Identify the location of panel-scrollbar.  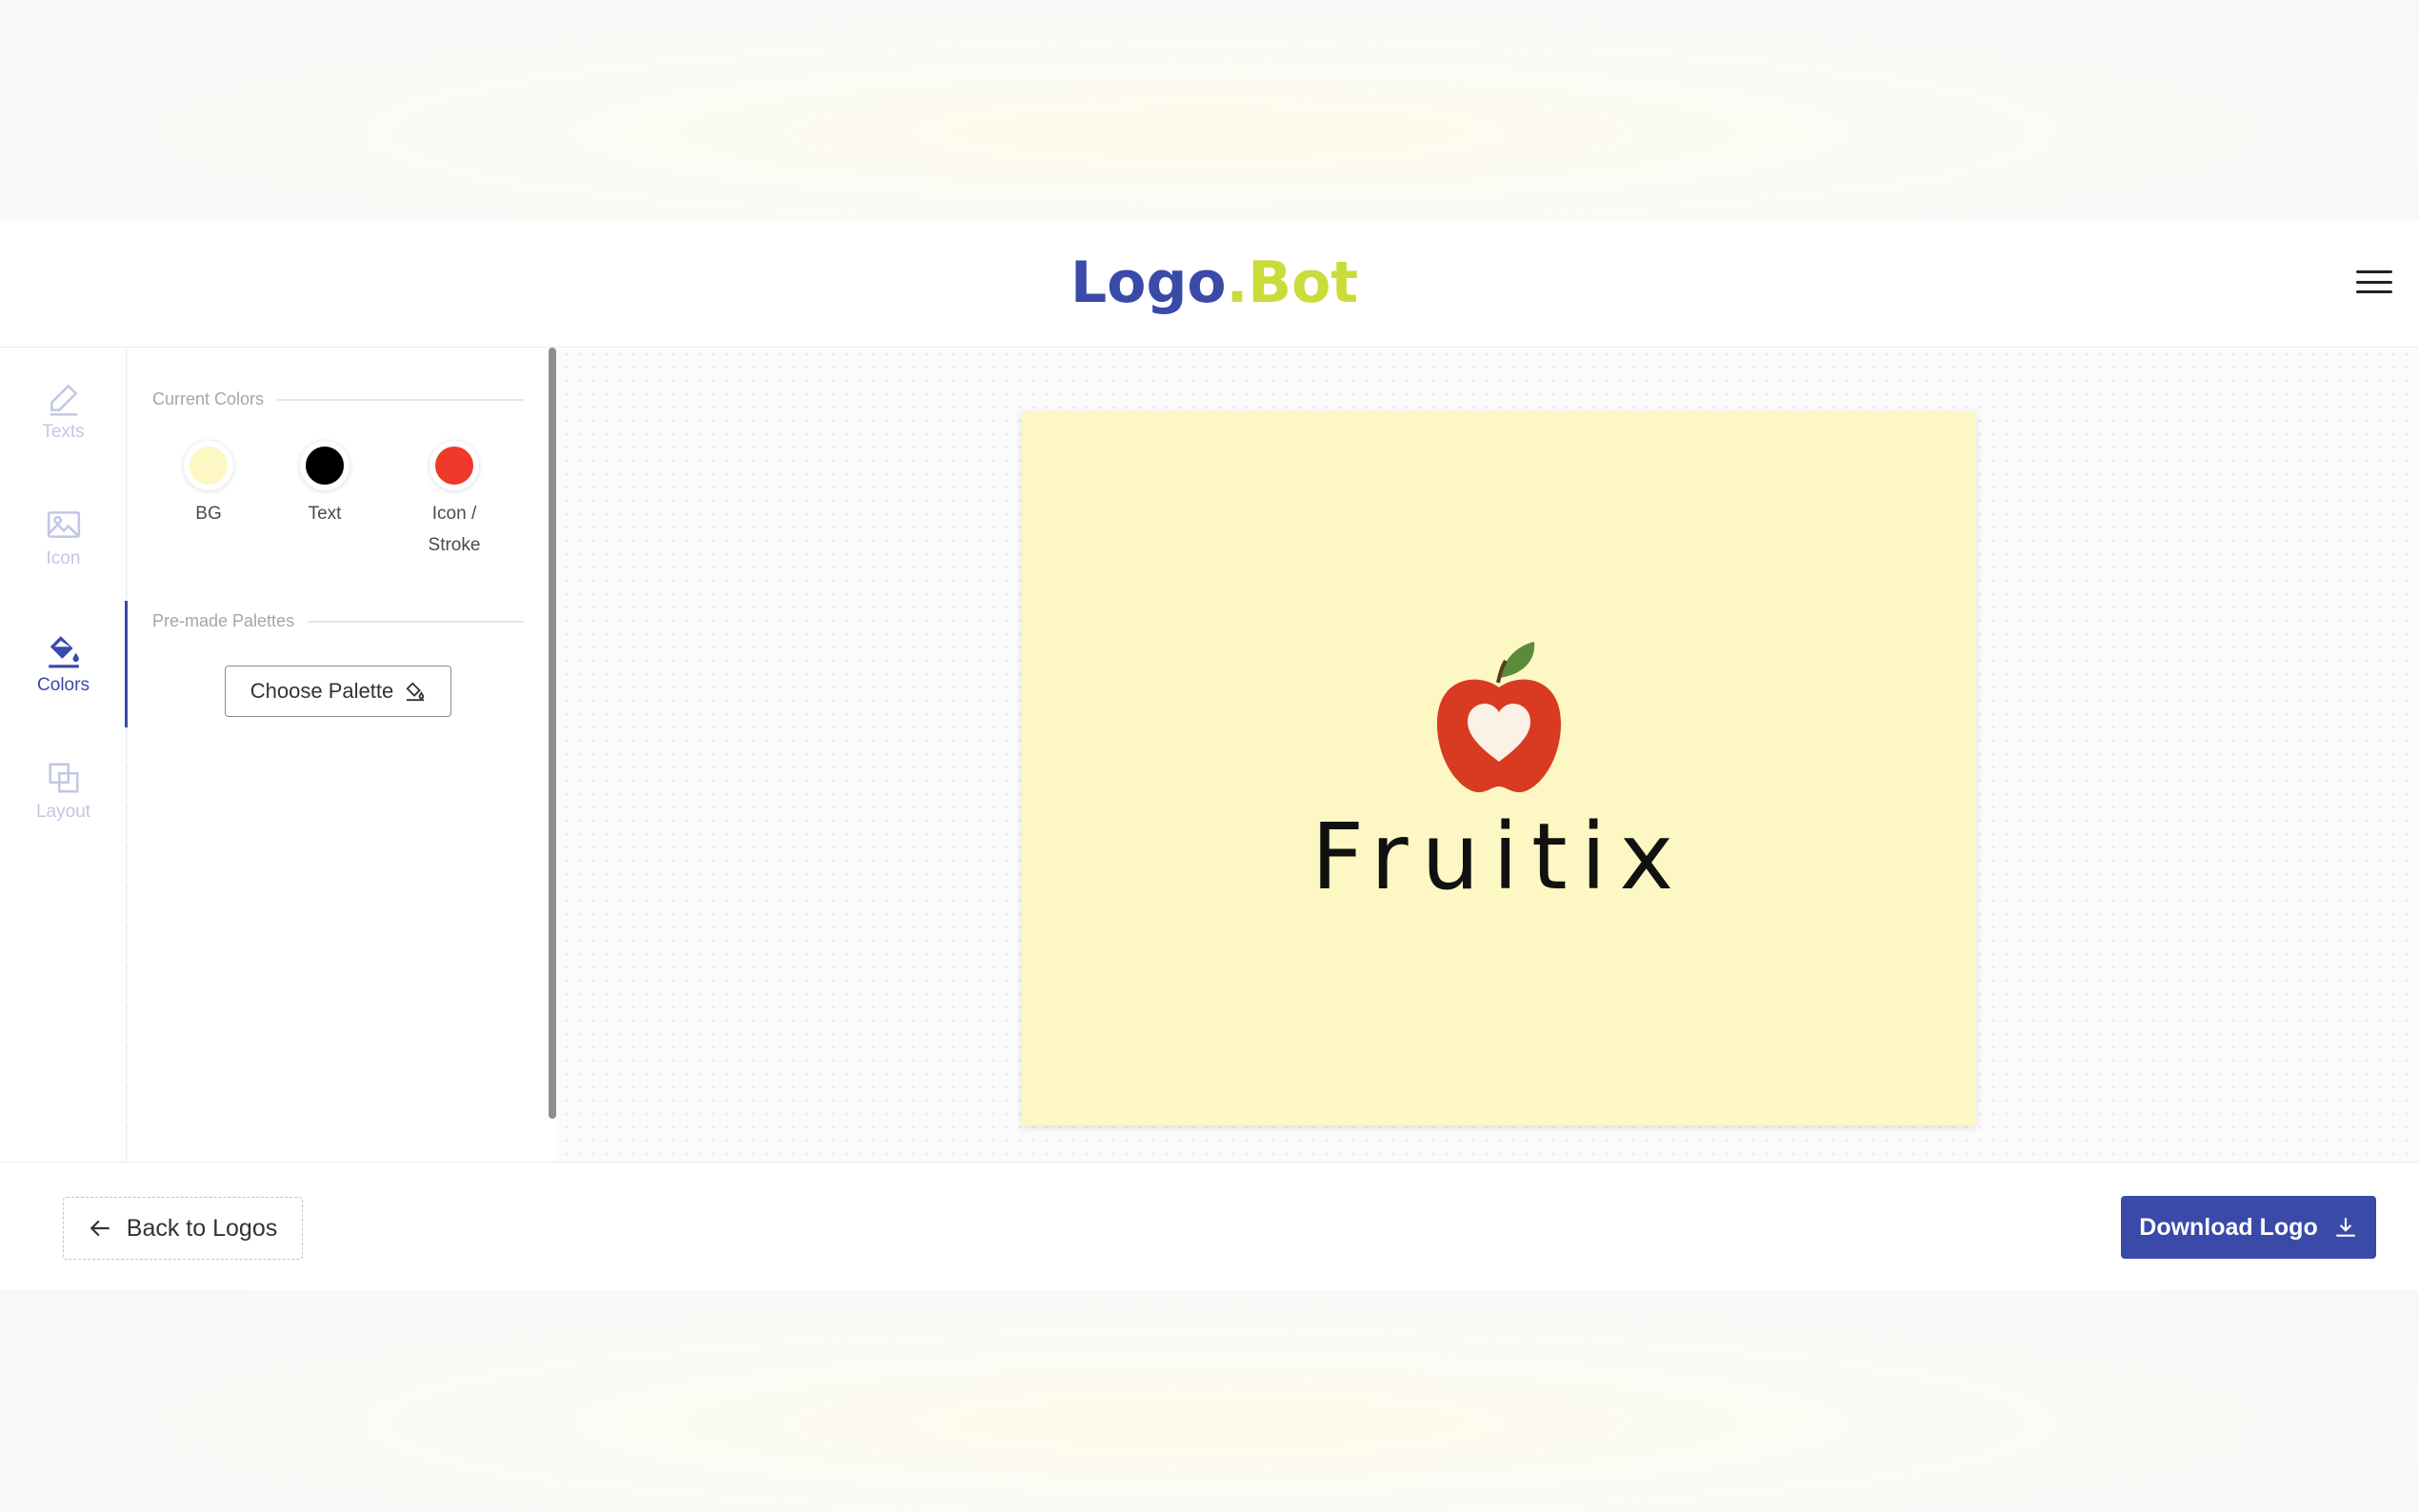
(552, 733).